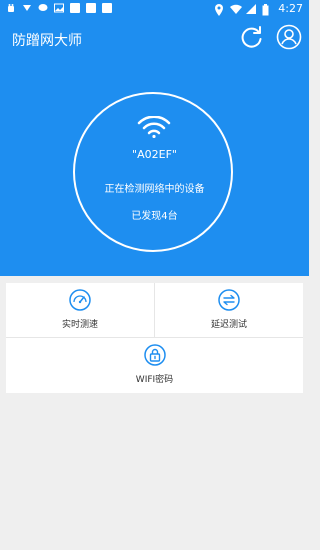 The height and width of the screenshot is (550, 320). What do you see at coordinates (154, 189) in the screenshot?
I see `scan-status-text: 正在检测网络中的设备` at bounding box center [154, 189].